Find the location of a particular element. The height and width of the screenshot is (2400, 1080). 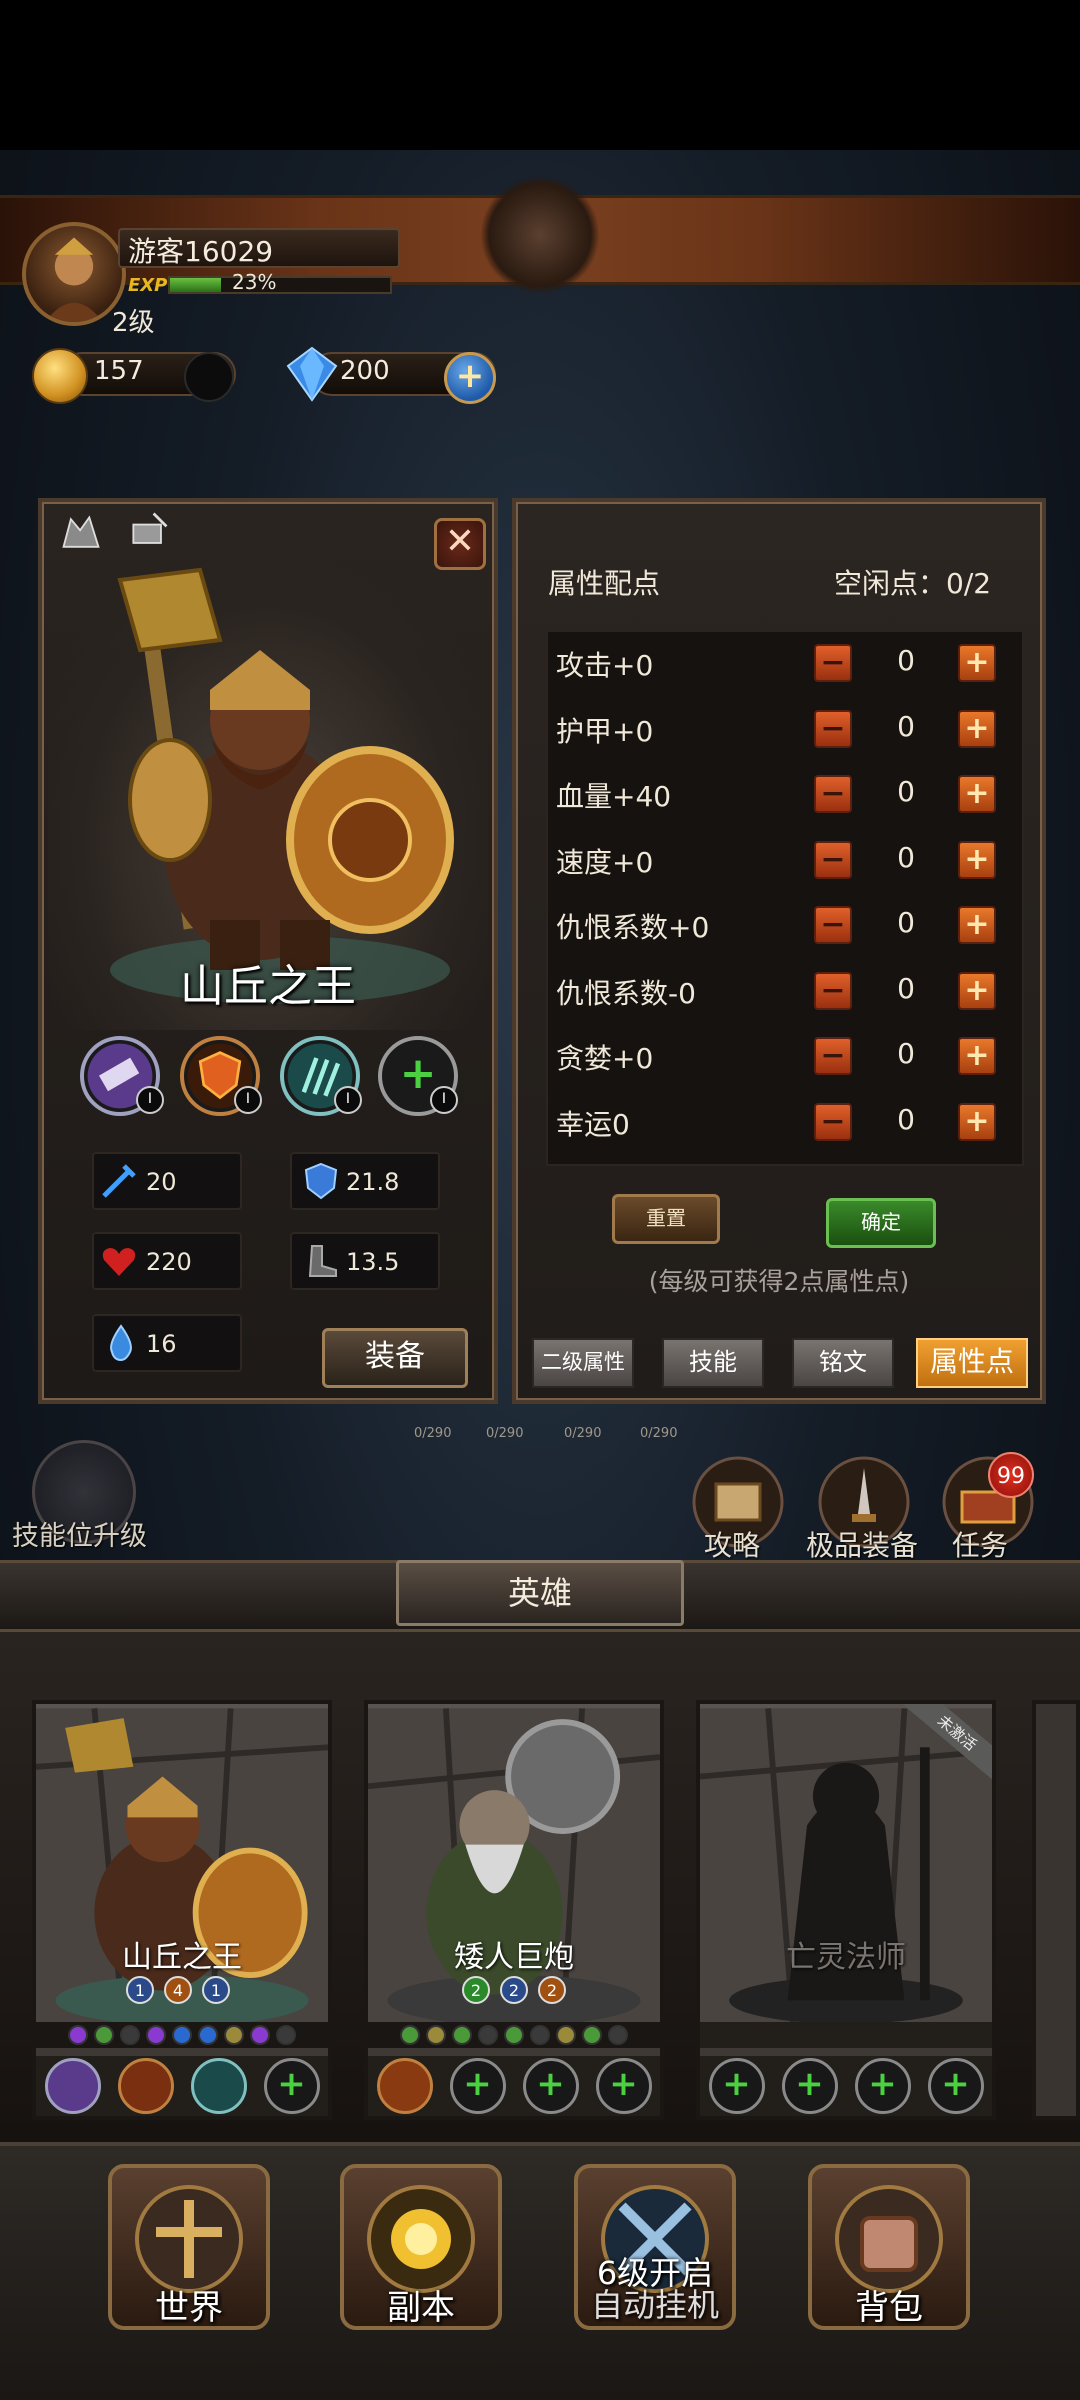

attribute-row: 护甲+0 − 0 + is located at coordinates (786, 729).